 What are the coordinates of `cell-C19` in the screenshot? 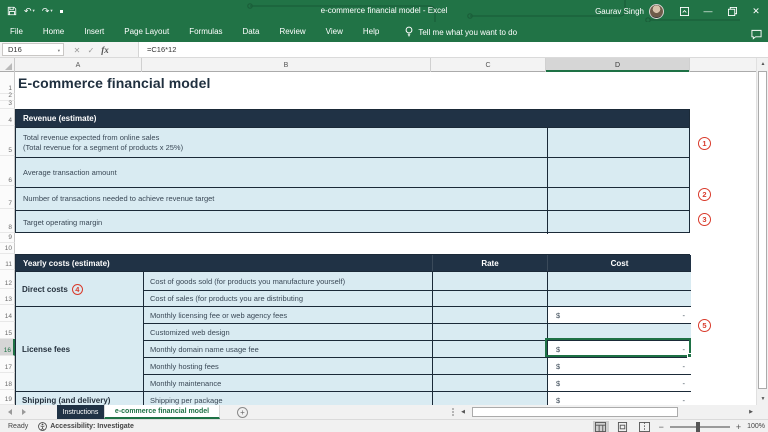 It's located at (489, 398).